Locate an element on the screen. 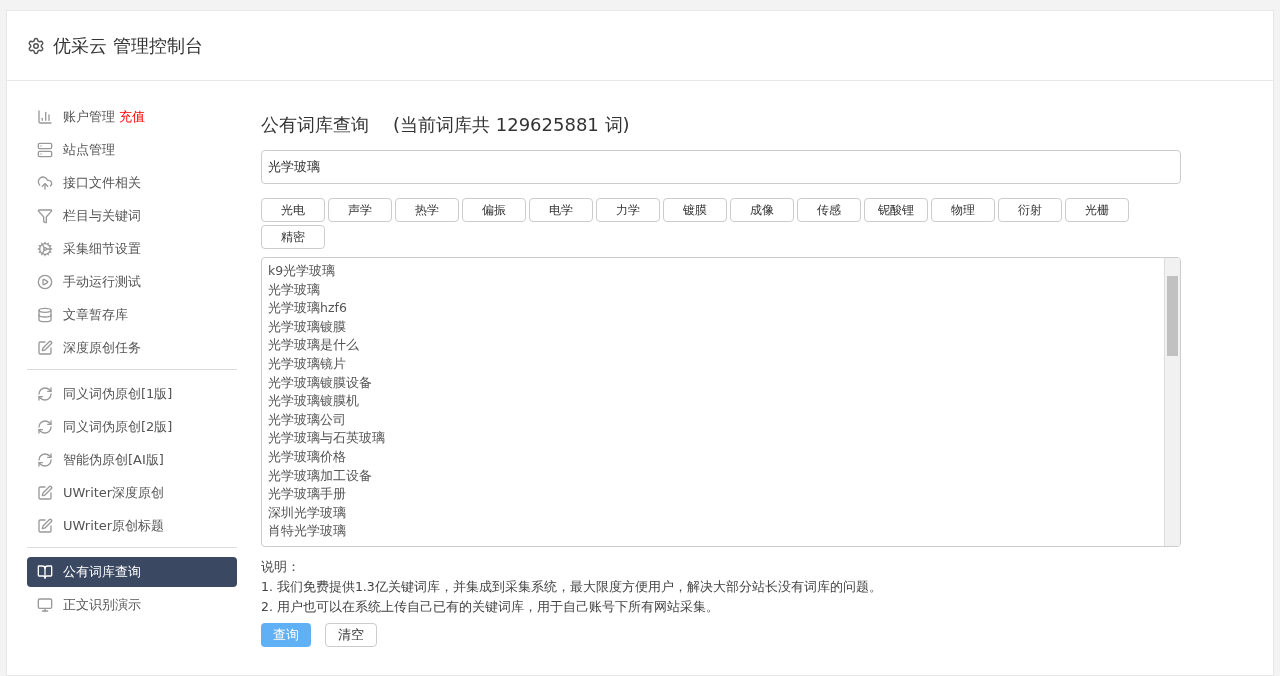 The width and height of the screenshot is (1280, 676). recharge-link: 充值 is located at coordinates (132, 117).